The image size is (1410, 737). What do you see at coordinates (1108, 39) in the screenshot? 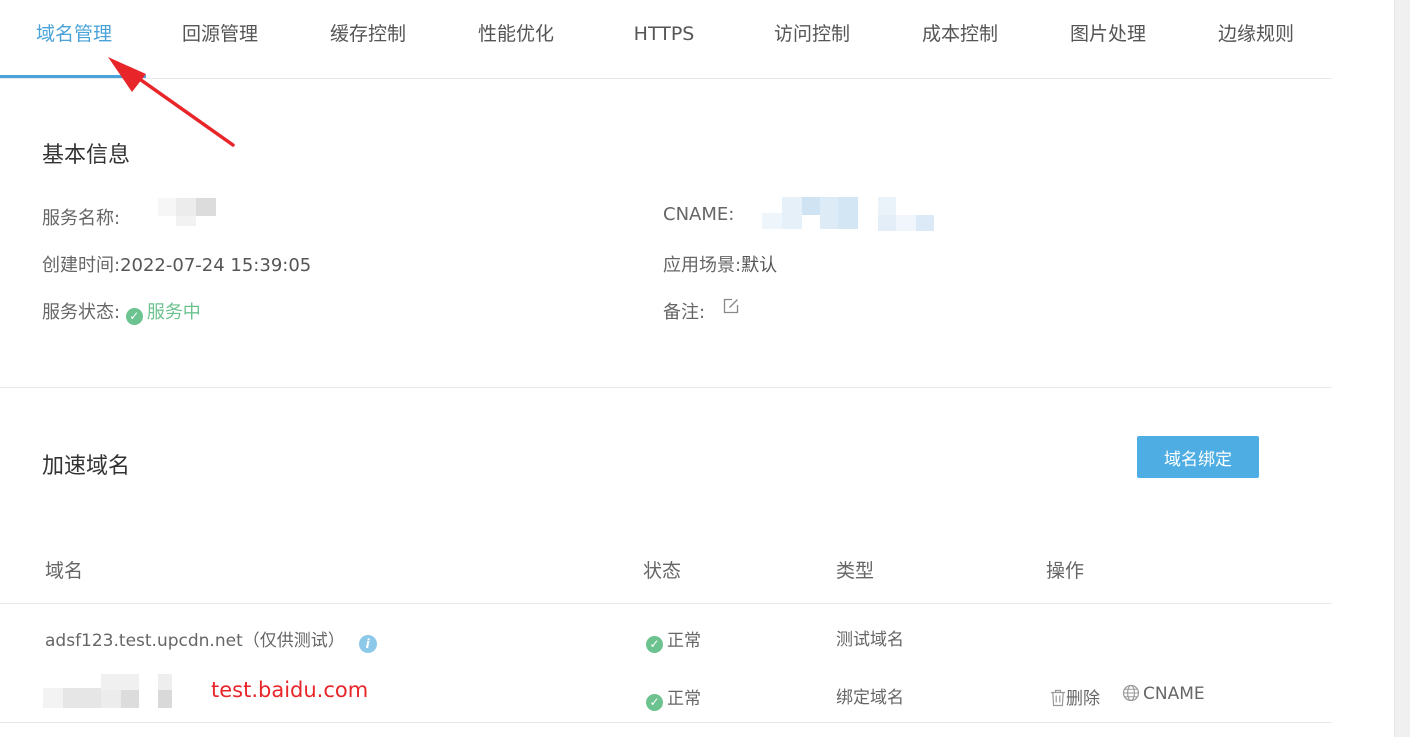
I see `tab-image-processing: 图片处理` at bounding box center [1108, 39].